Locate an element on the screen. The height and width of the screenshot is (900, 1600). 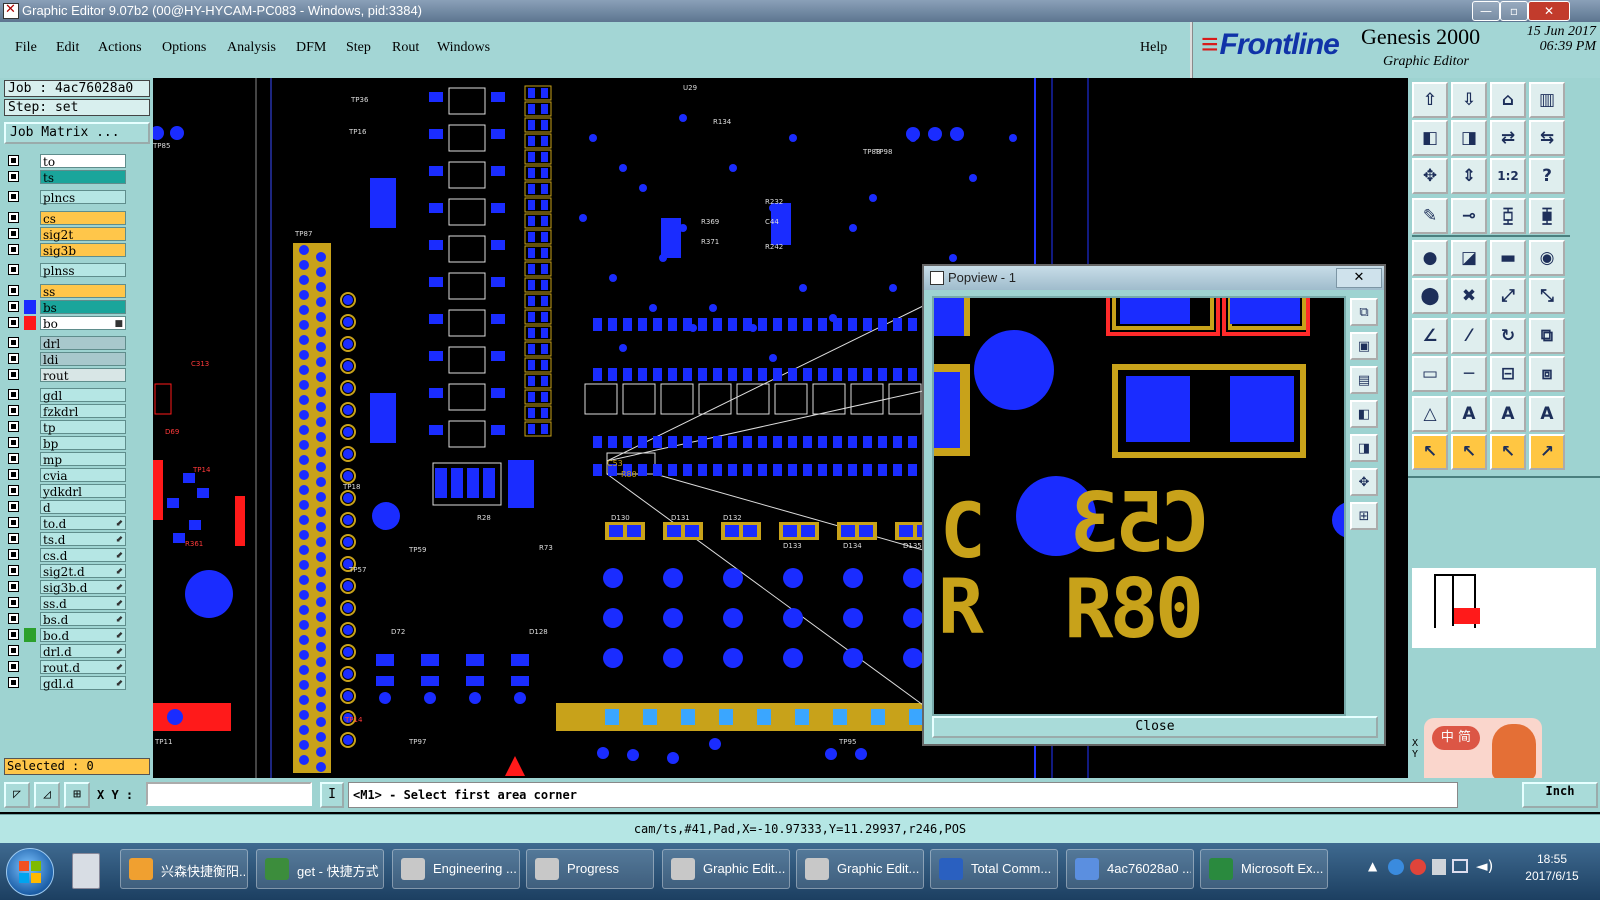
layer-a-icon: ⧮ is located at coordinates (1508, 216).